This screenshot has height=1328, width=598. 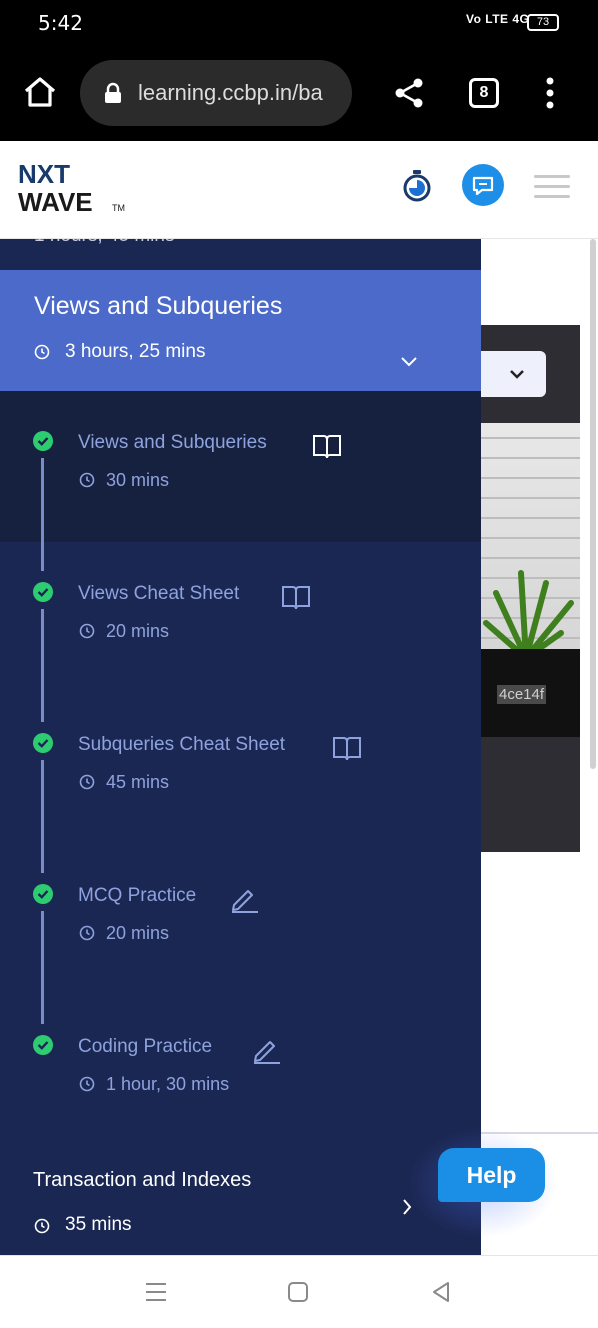 I want to click on network-indicator: Vo LTE 4G, so click(x=498, y=19).